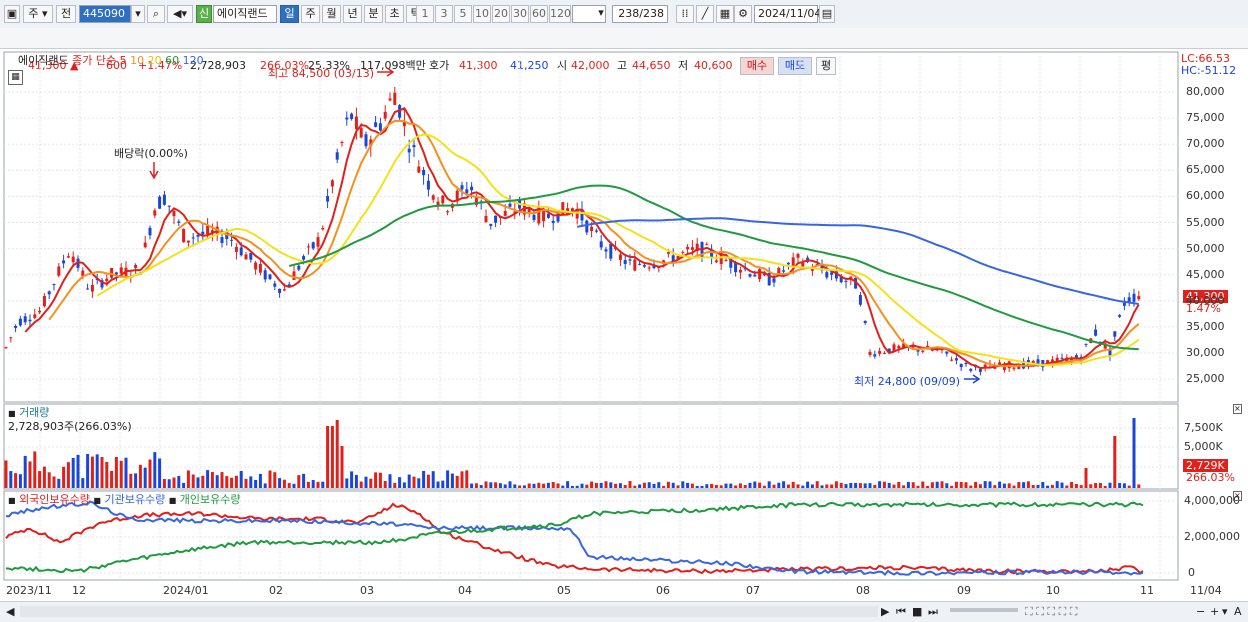  Describe the element at coordinates (449, 611) in the screenshot. I see `horizontal-scrollbar` at that location.